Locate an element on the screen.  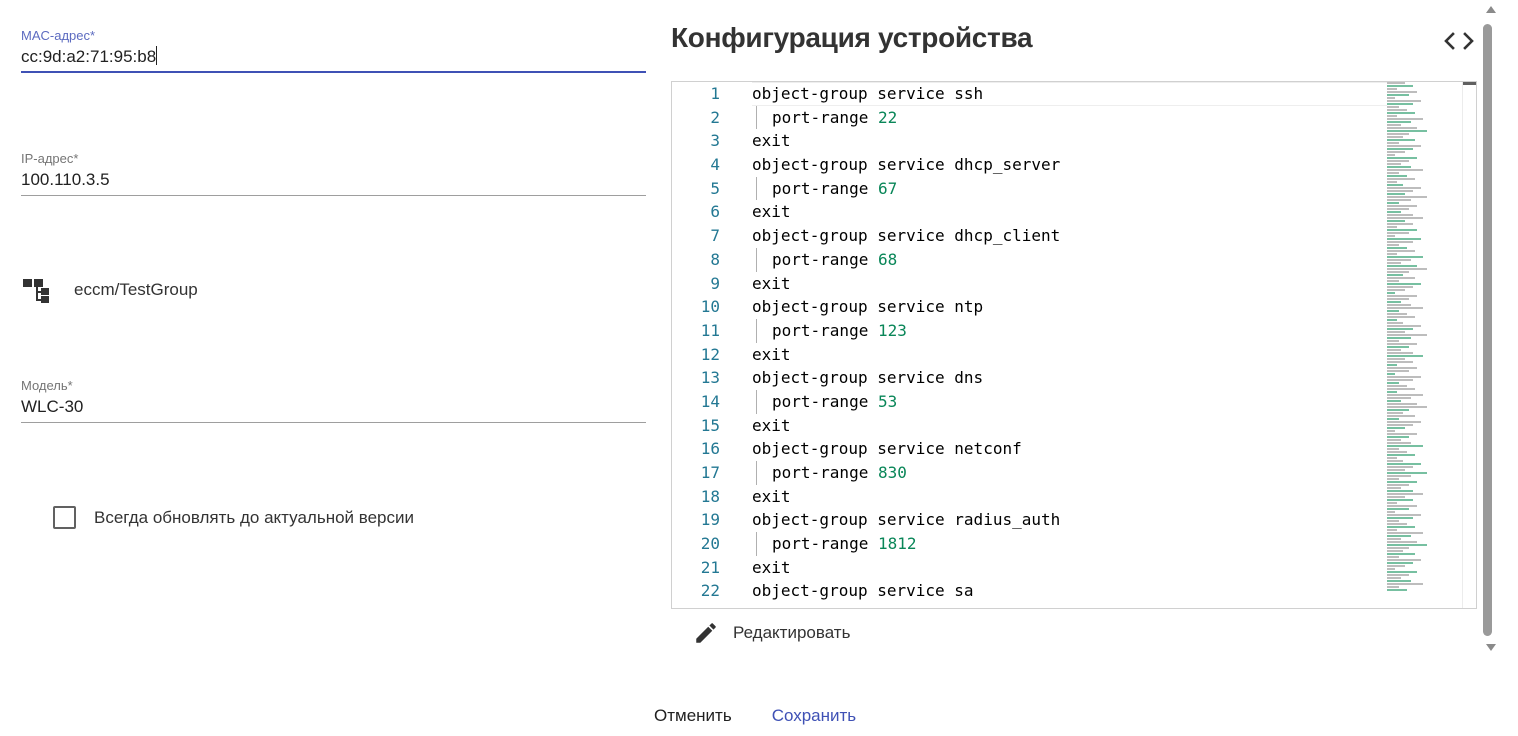
model-field: Модель* WLC-30 is located at coordinates (333, 400).